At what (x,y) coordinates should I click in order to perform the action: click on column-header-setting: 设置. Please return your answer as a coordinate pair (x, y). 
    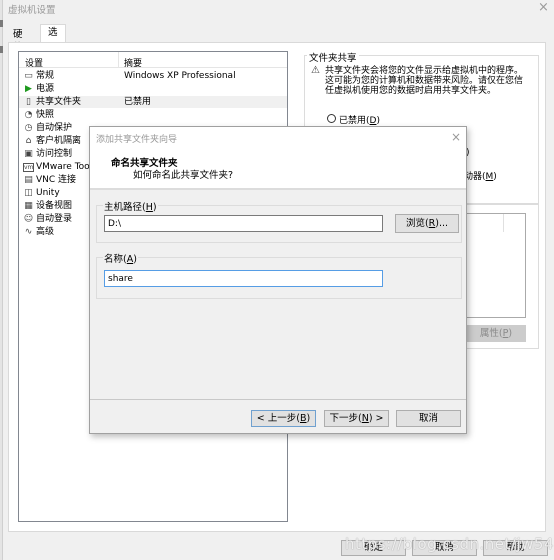
    Looking at the image, I should click on (34, 62).